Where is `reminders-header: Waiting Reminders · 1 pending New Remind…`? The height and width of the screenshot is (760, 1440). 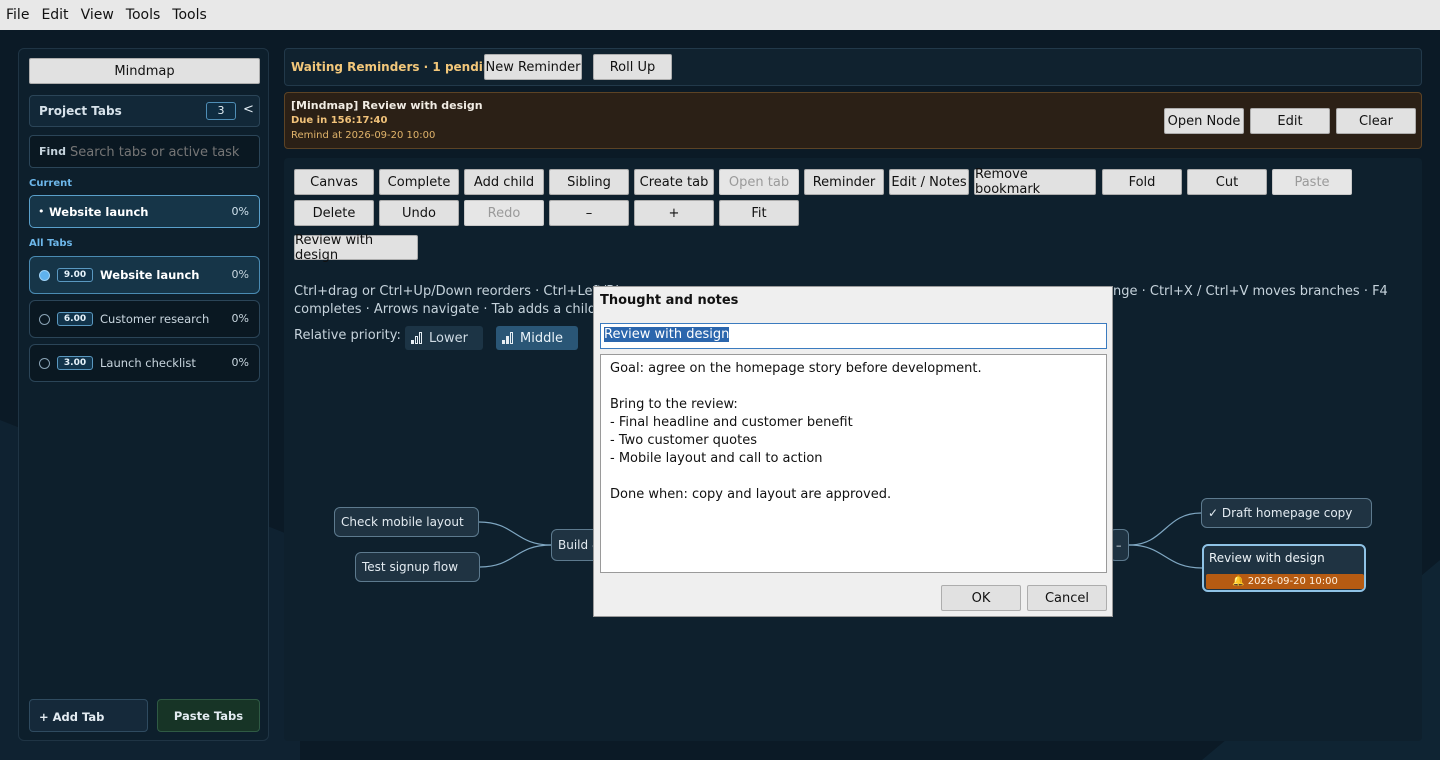 reminders-header: Waiting Reminders · 1 pending New Remind… is located at coordinates (853, 67).